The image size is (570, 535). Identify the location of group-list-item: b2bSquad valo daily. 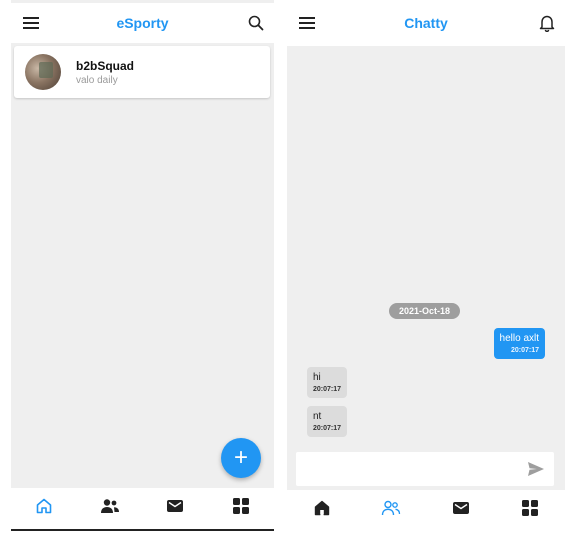
(142, 72).